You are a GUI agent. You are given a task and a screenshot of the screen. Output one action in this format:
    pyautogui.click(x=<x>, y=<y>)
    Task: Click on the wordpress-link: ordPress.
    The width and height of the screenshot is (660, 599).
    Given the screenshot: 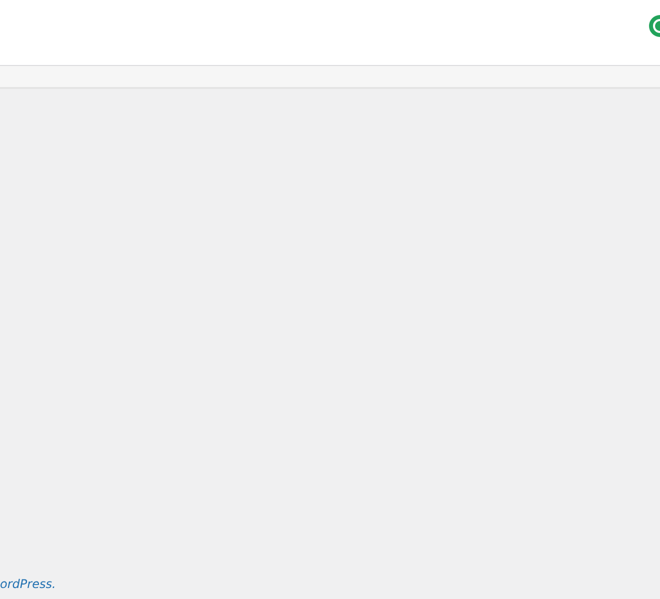 What is the action you would take?
    pyautogui.click(x=28, y=584)
    